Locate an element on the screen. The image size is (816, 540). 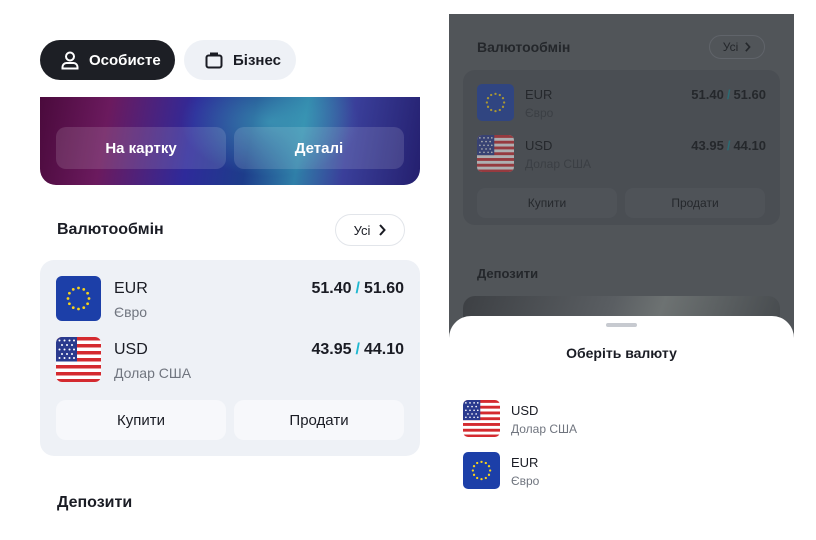
personal-segment-button: Особисте is located at coordinates (107, 60).